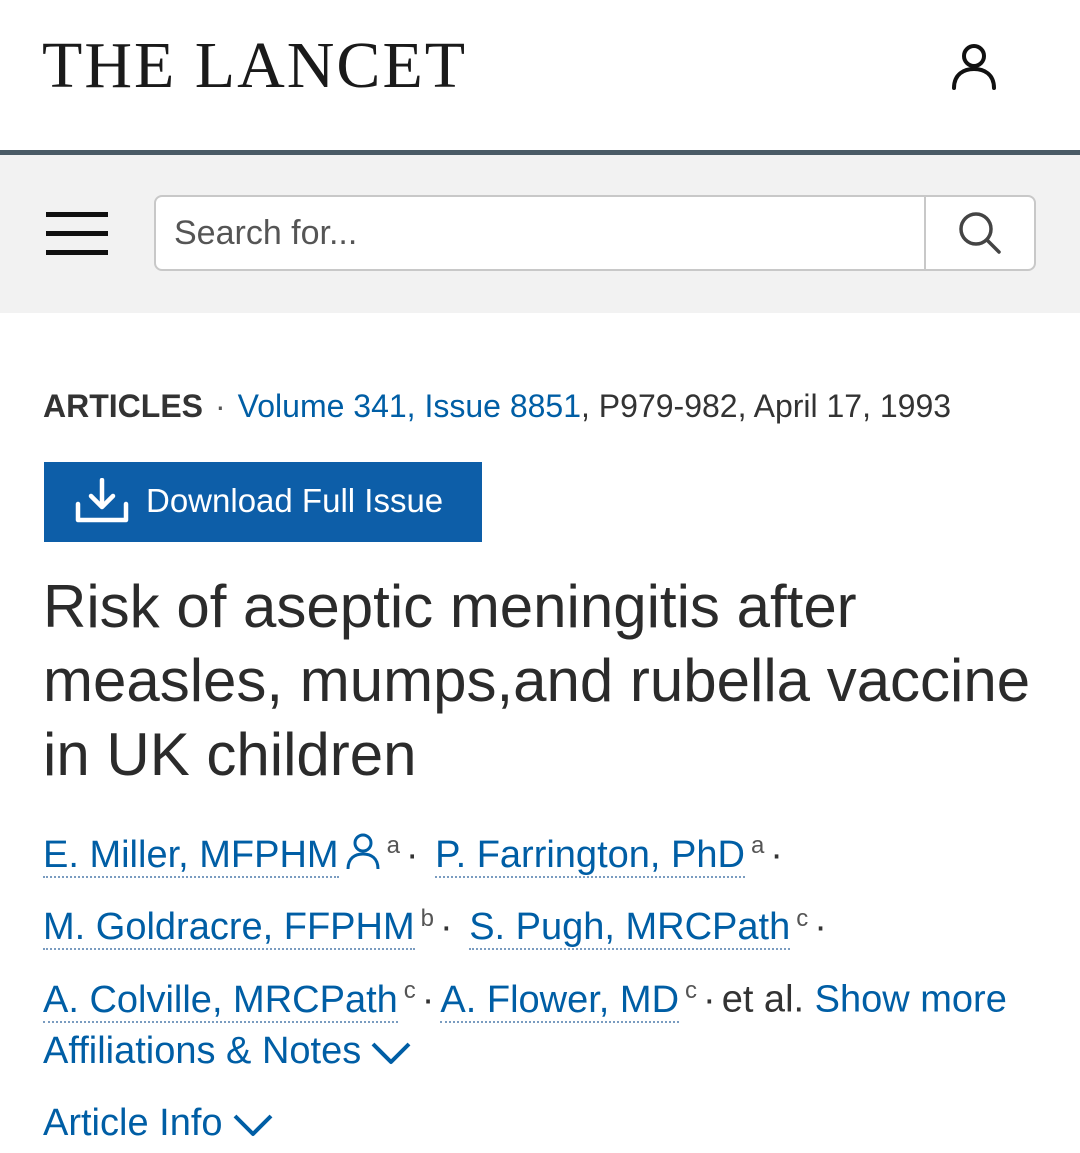 This screenshot has height=1153, width=1080. I want to click on download-full-issue-button: Download Full Issue, so click(263, 502).